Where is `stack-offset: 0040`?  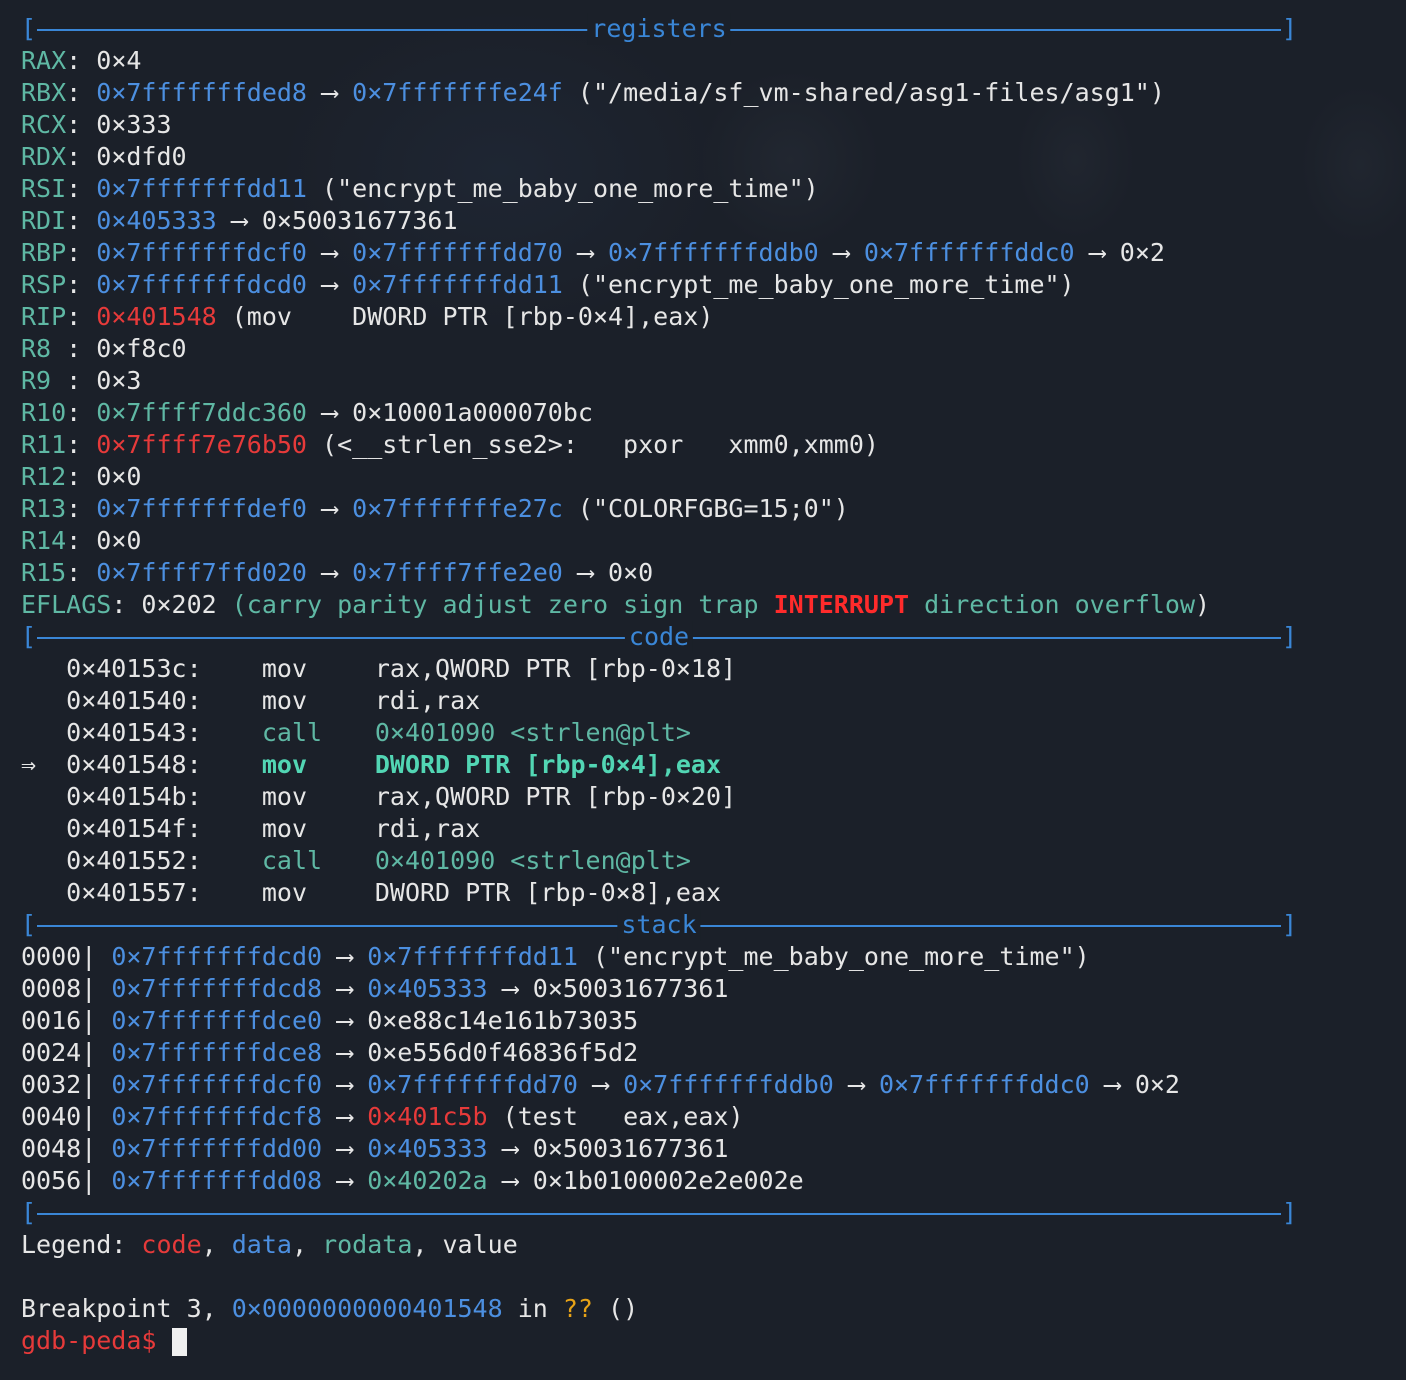
stack-offset: 0040 is located at coordinates (51, 1116).